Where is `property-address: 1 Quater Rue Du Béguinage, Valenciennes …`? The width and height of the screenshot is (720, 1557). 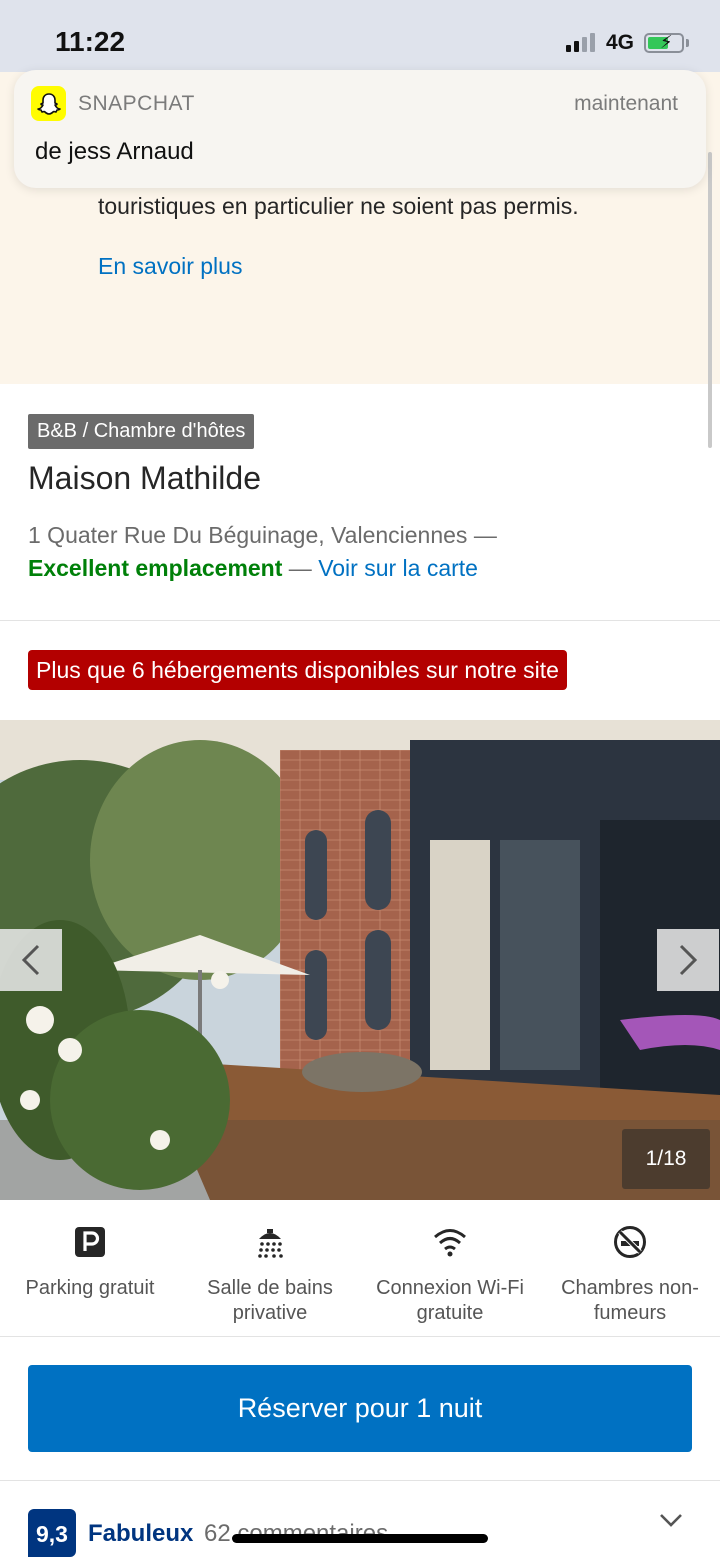 property-address: 1 Quater Rue Du Béguinage, Valenciennes … is located at coordinates (262, 535).